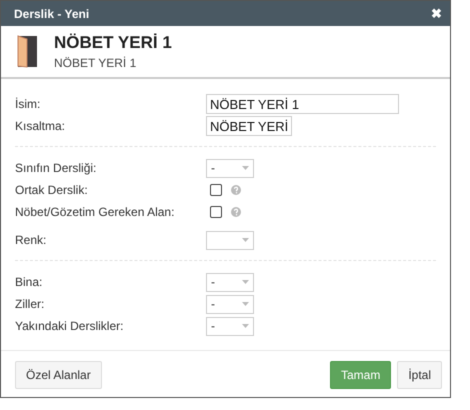  Describe the element at coordinates (96, 63) in the screenshot. I see `record-subtitle: NÖBET YERİ 1` at that location.